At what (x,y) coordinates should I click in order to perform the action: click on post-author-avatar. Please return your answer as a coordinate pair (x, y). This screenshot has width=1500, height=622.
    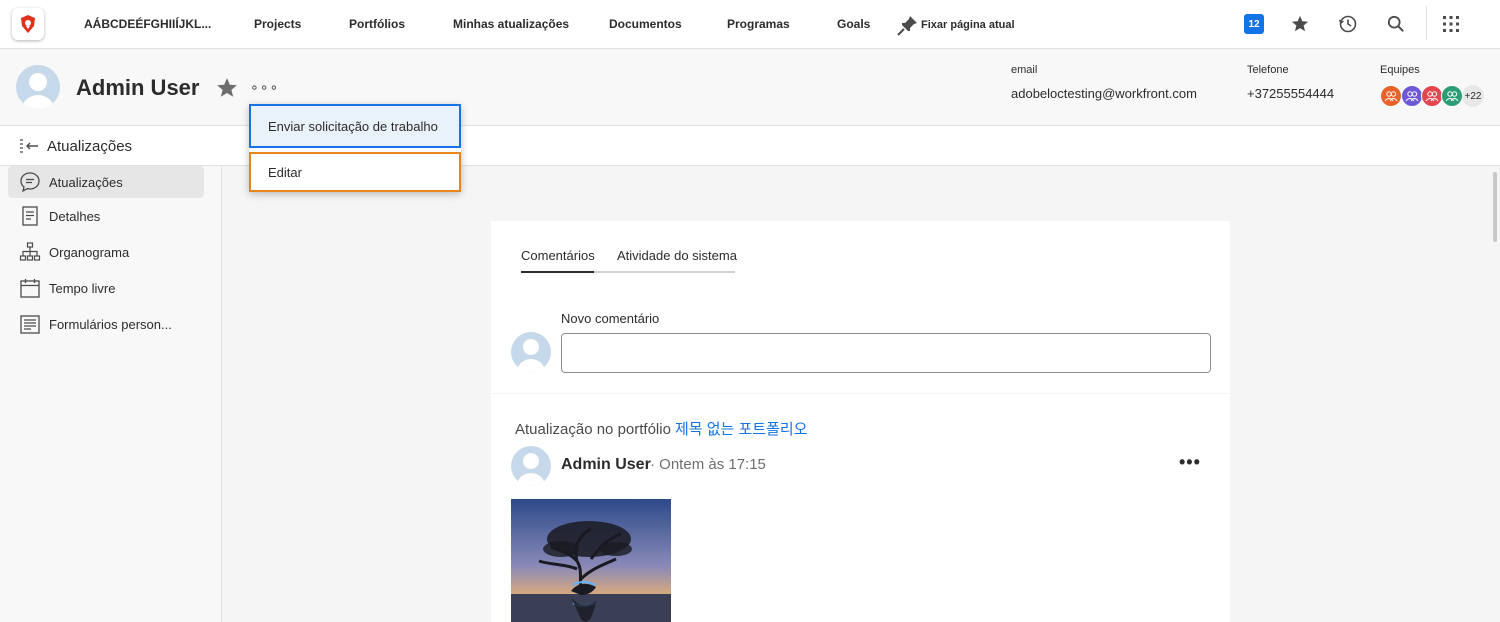
    Looking at the image, I should click on (531, 466).